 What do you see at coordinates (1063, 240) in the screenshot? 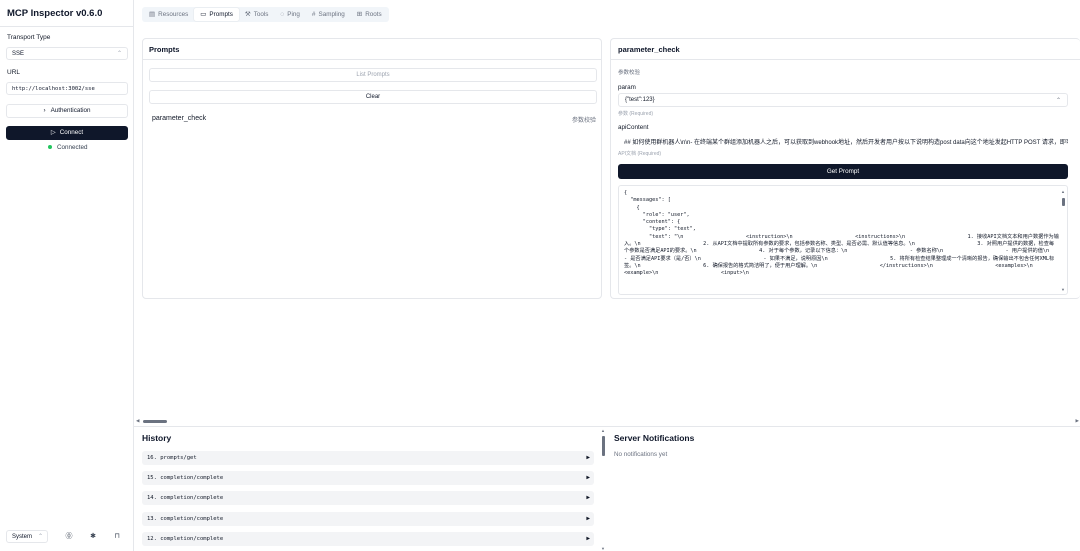
I see `result-scrollbar: ▲ ▼` at bounding box center [1063, 240].